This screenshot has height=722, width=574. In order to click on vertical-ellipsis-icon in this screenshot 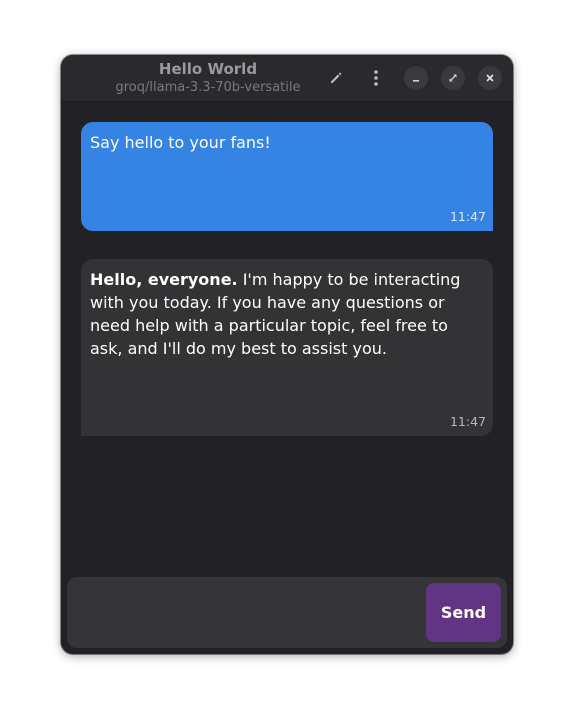, I will do `click(376, 78)`.